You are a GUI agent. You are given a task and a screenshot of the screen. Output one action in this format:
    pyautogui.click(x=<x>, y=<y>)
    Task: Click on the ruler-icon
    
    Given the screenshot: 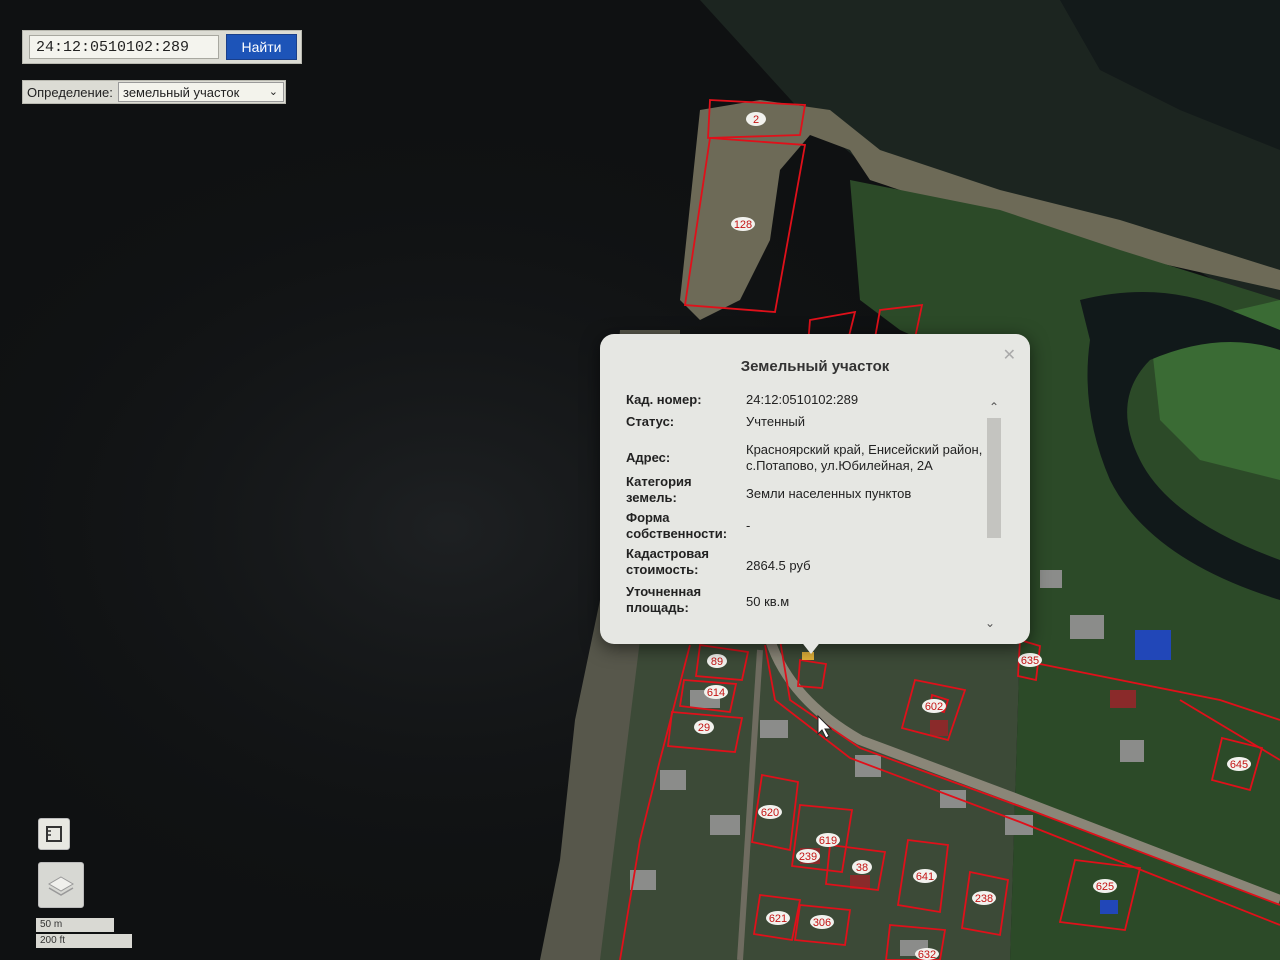 What is the action you would take?
    pyautogui.click(x=54, y=834)
    